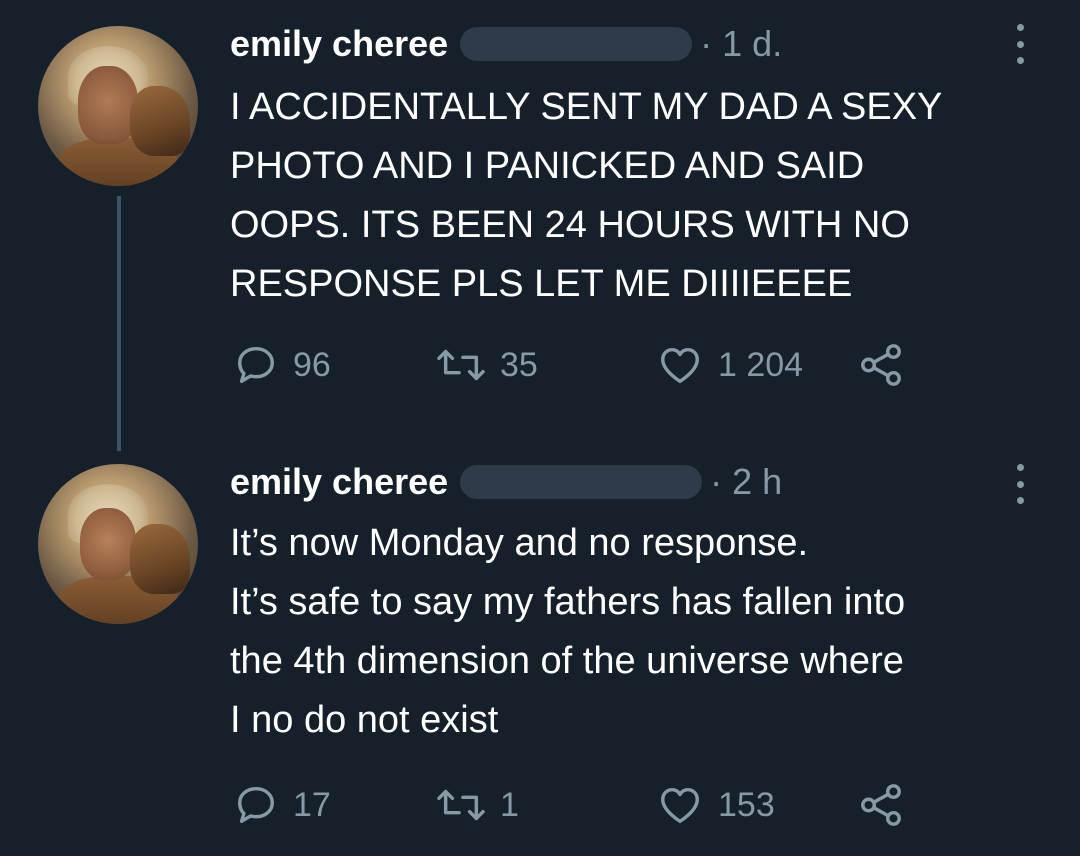 The image size is (1080, 856). What do you see at coordinates (312, 804) in the screenshot?
I see `reply-count: 17` at bounding box center [312, 804].